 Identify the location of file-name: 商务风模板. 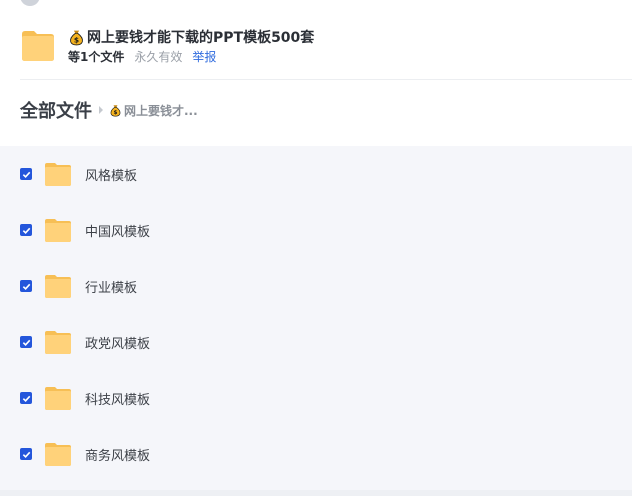
(117, 454).